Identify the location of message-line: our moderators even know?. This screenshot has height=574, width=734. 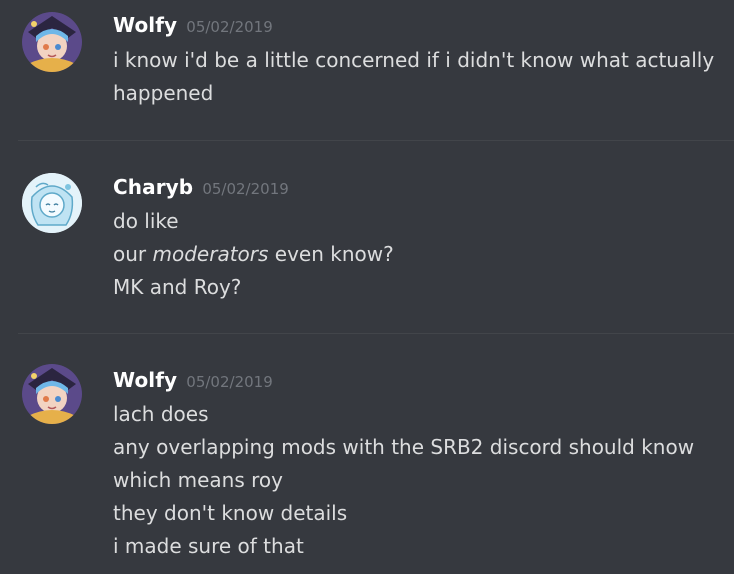
(253, 254).